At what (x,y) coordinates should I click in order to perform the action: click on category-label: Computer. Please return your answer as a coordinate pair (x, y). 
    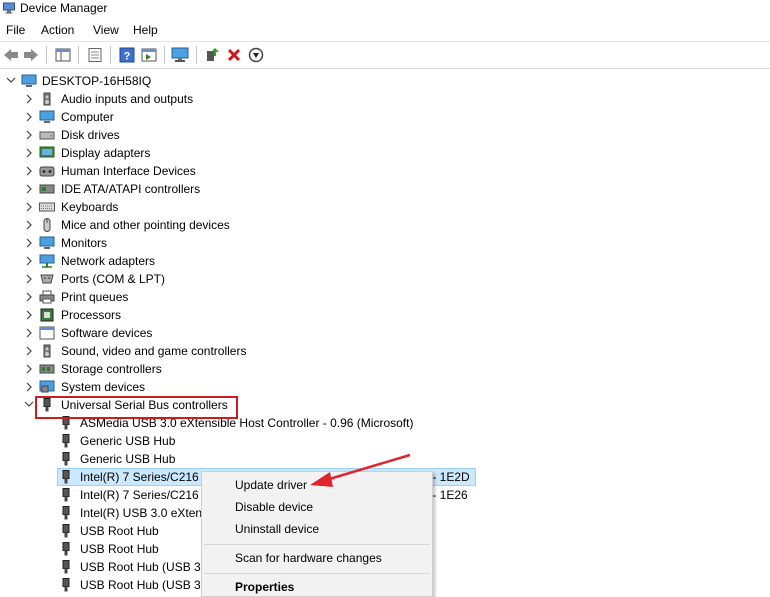
    Looking at the image, I should click on (87, 117).